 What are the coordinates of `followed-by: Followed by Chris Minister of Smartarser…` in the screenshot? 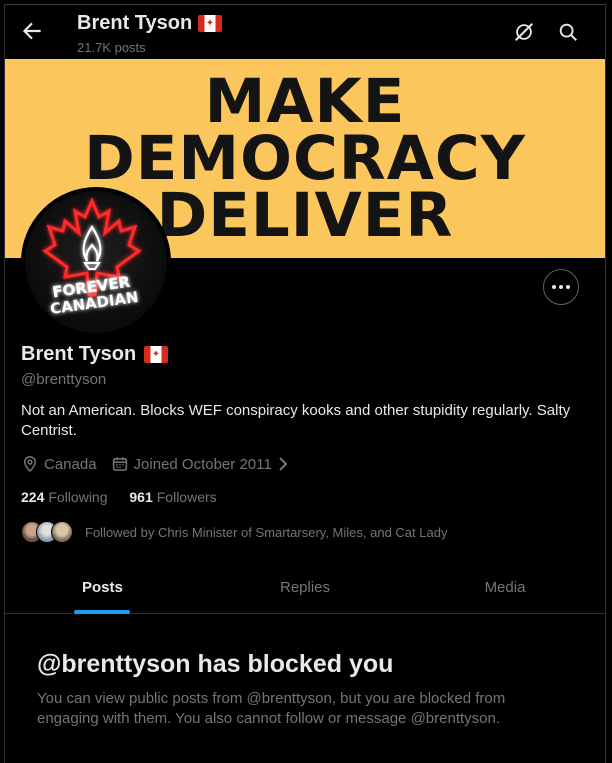 It's located at (234, 532).